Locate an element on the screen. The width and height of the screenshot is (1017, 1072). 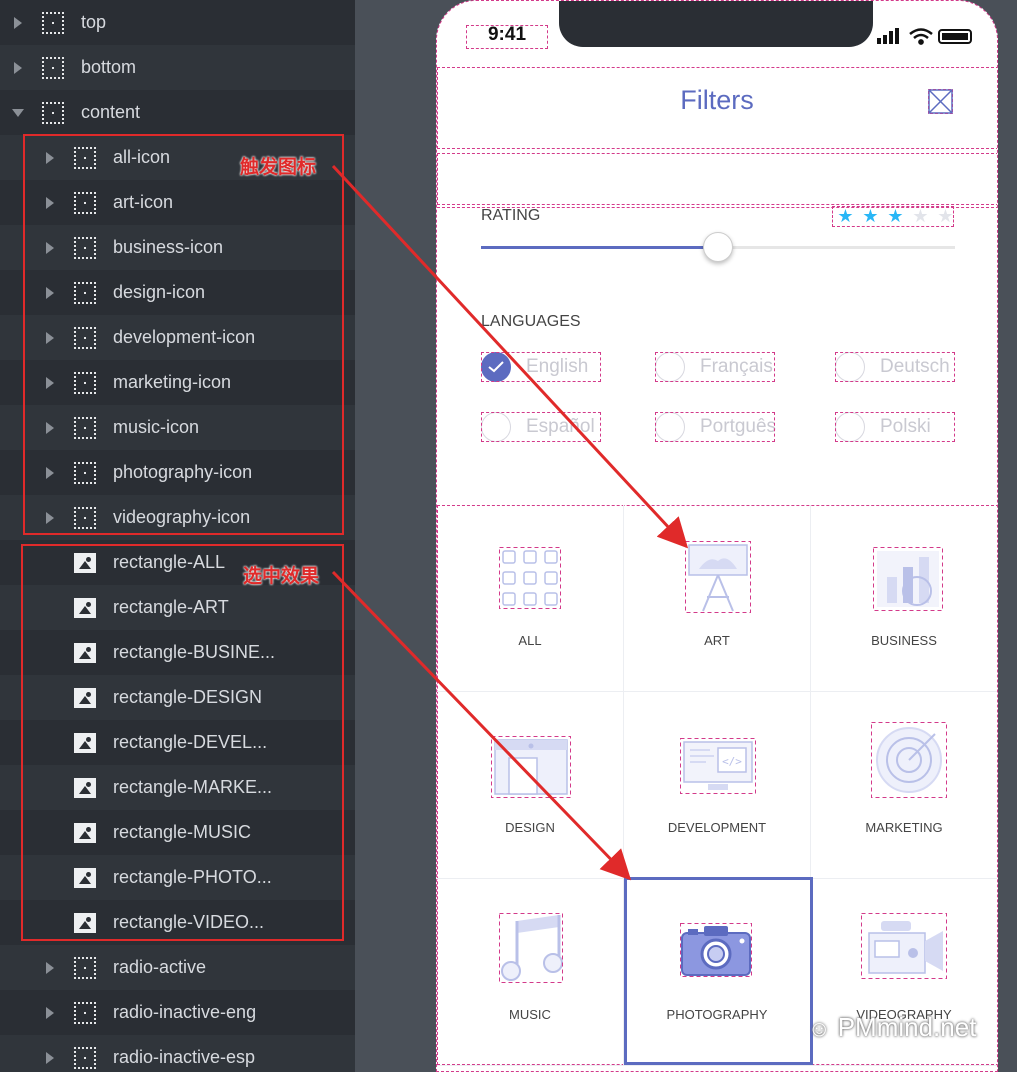
layer-radio-inactive-esp: radio-inactive-esp is located at coordinates (177, 1053).